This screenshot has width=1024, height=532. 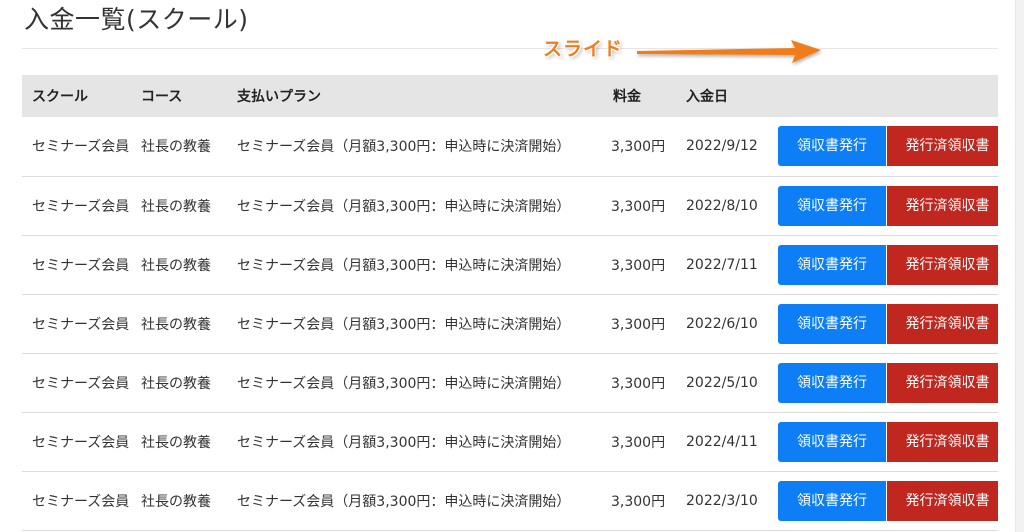 I want to click on table-header-row: スクール コース 支払いプラン 料金 入金日, so click(x=510, y=96).